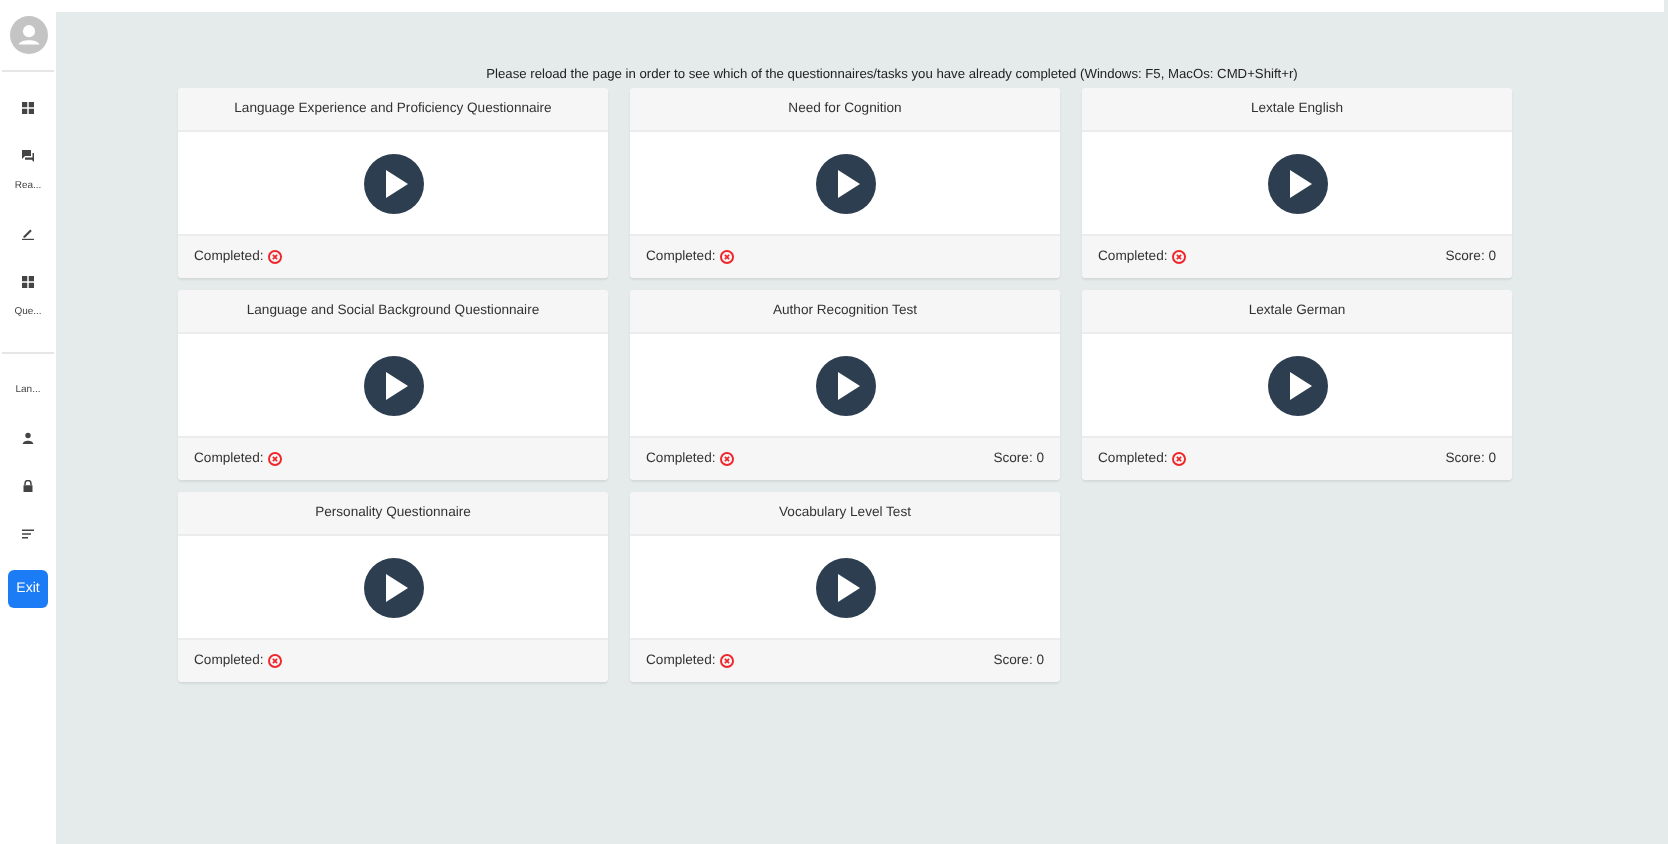 The width and height of the screenshot is (1668, 844). What do you see at coordinates (28, 438) in the screenshot?
I see `person-icon` at bounding box center [28, 438].